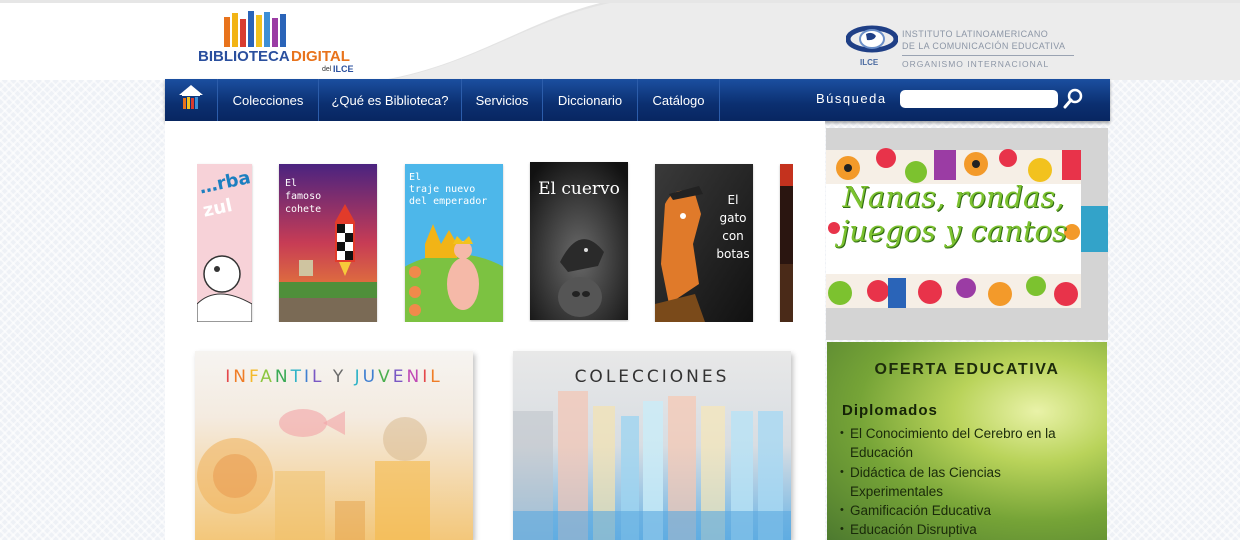 The image size is (1240, 540). Describe the element at coordinates (953, 231) in the screenshot. I see `banner-title-line2: juegos y cantos` at that location.